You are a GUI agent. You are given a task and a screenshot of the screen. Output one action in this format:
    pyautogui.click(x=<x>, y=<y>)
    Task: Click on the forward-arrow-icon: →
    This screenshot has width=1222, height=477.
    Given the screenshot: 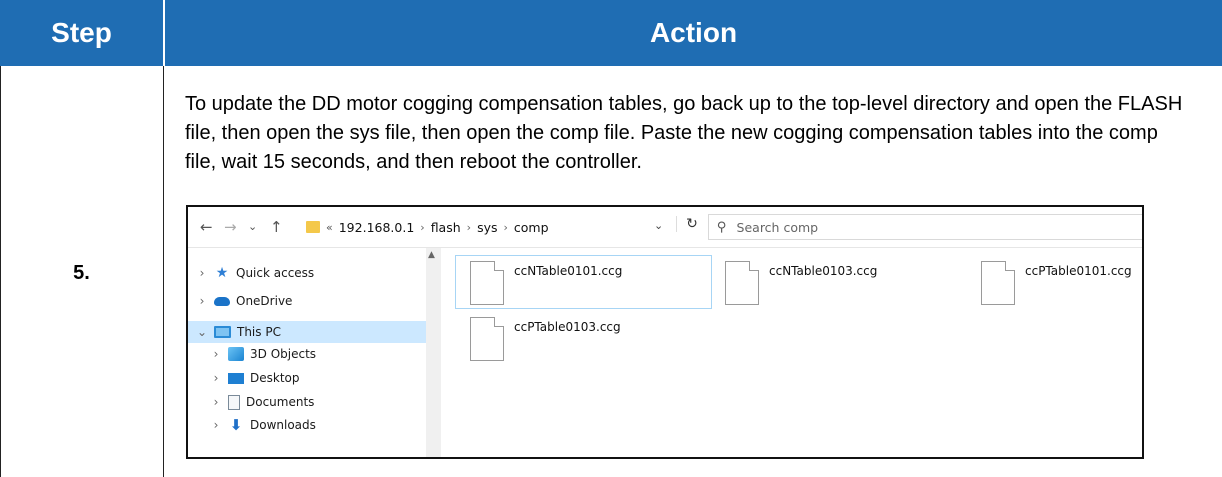 What is the action you would take?
    pyautogui.click(x=230, y=227)
    